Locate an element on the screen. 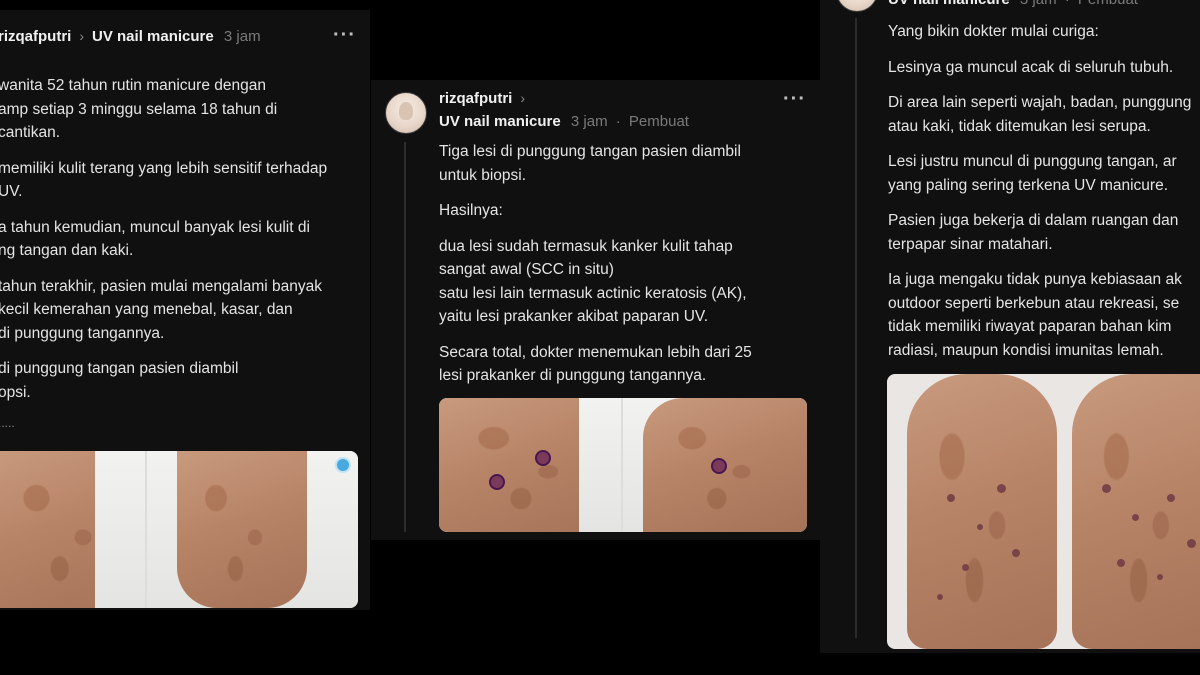 This screenshot has height=675, width=1200. text-line: untuk biopsi. is located at coordinates (483, 175).